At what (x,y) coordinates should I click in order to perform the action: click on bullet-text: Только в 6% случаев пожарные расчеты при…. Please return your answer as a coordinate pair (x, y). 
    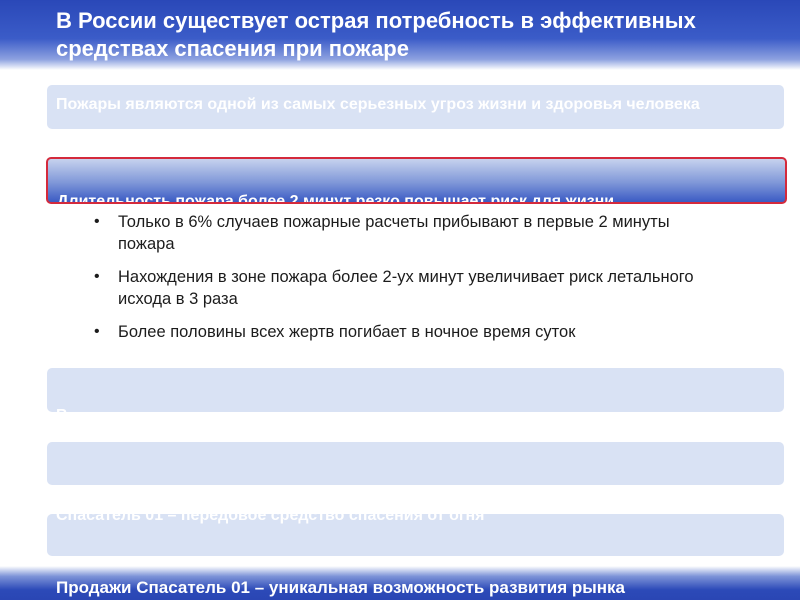
    Looking at the image, I should click on (394, 233).